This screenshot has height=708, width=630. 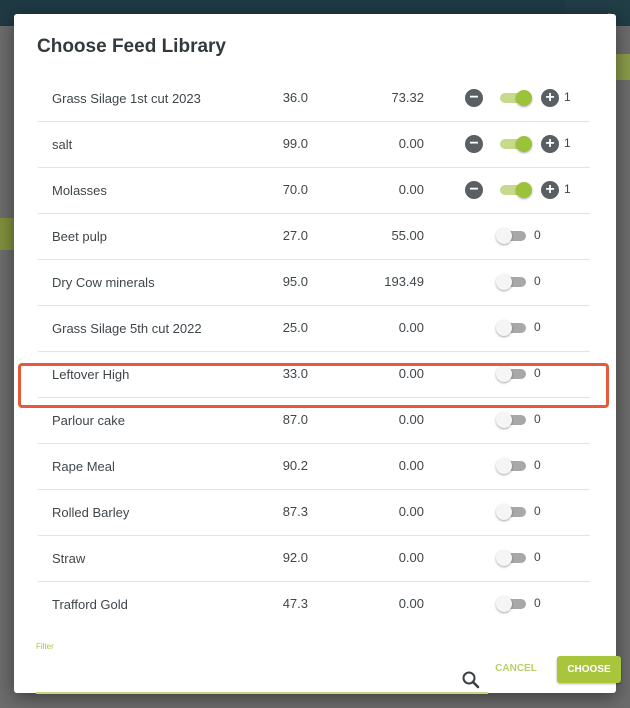 I want to click on feed-dry-matter: 25.0, so click(x=295, y=327).